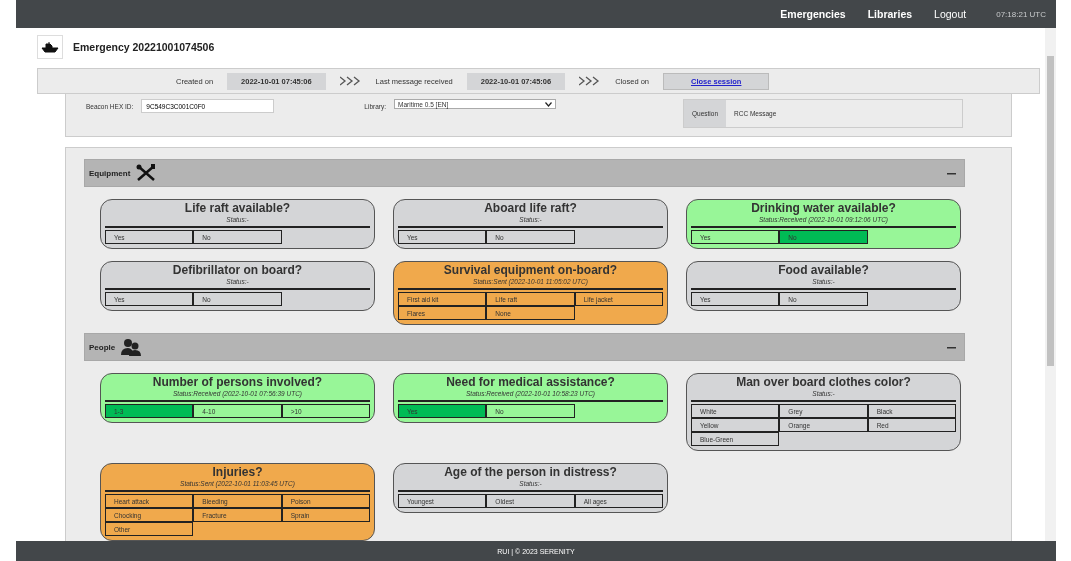  I want to click on question-title: Life raft available?, so click(237, 208).